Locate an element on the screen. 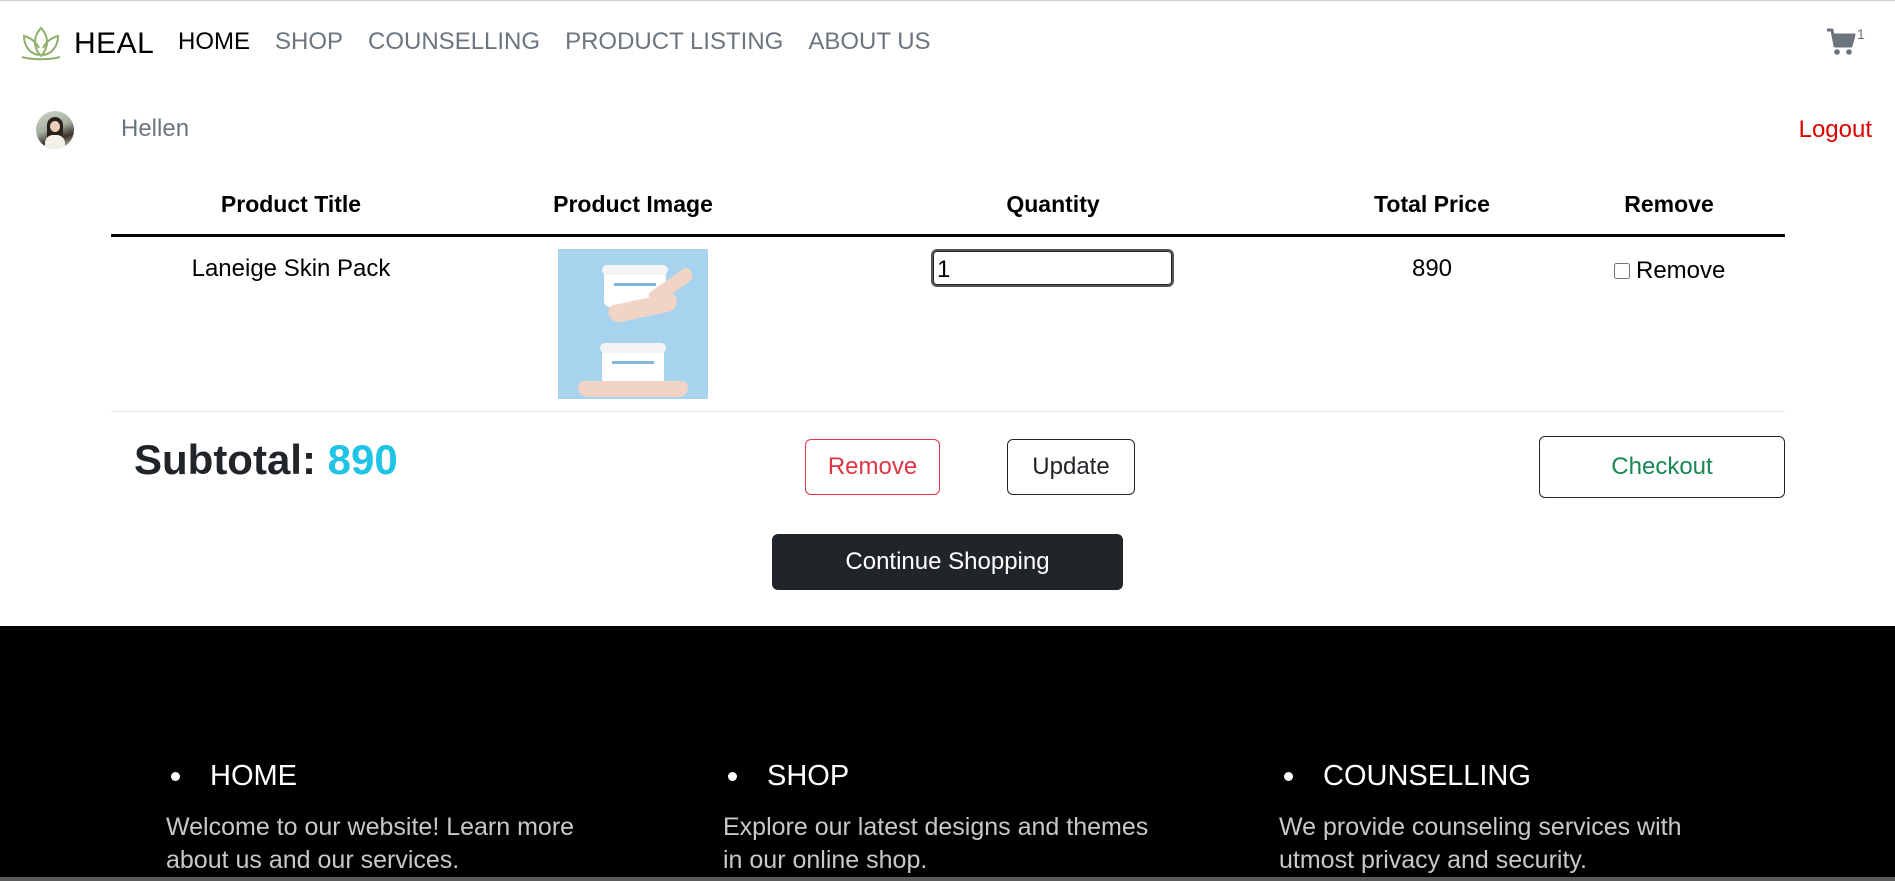 This screenshot has width=1895, height=881. nav-home: HOME is located at coordinates (214, 42).